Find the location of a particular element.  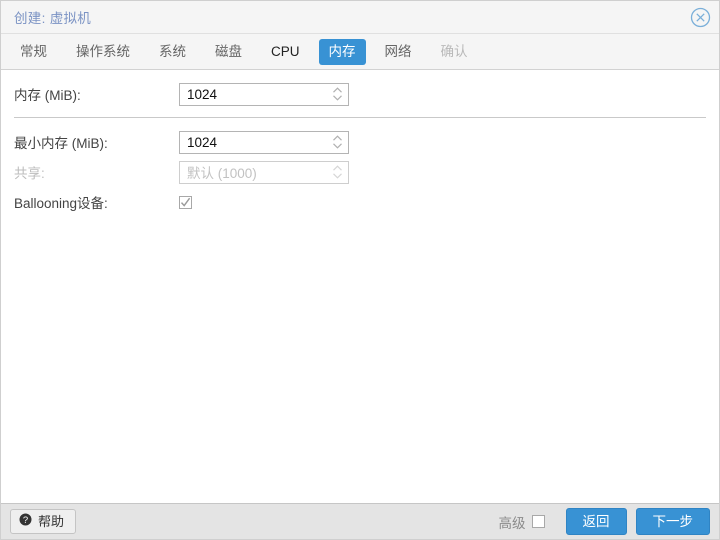

min-memory-row: 最小内存 (MiB): 1024 is located at coordinates (360, 142).